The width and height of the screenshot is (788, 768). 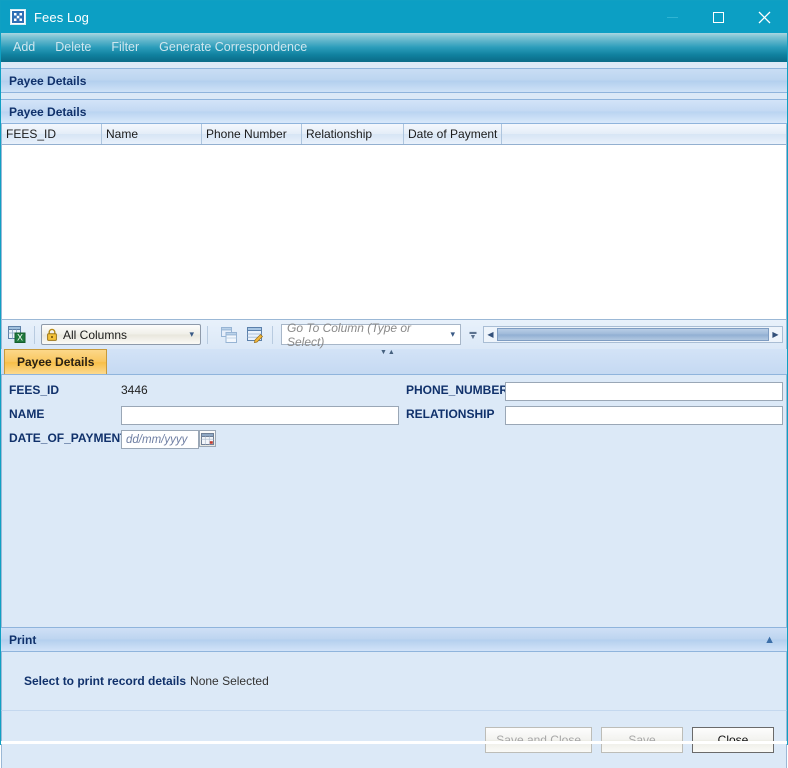 What do you see at coordinates (394, 639) in the screenshot?
I see `print-section-header: Print ▲` at bounding box center [394, 639].